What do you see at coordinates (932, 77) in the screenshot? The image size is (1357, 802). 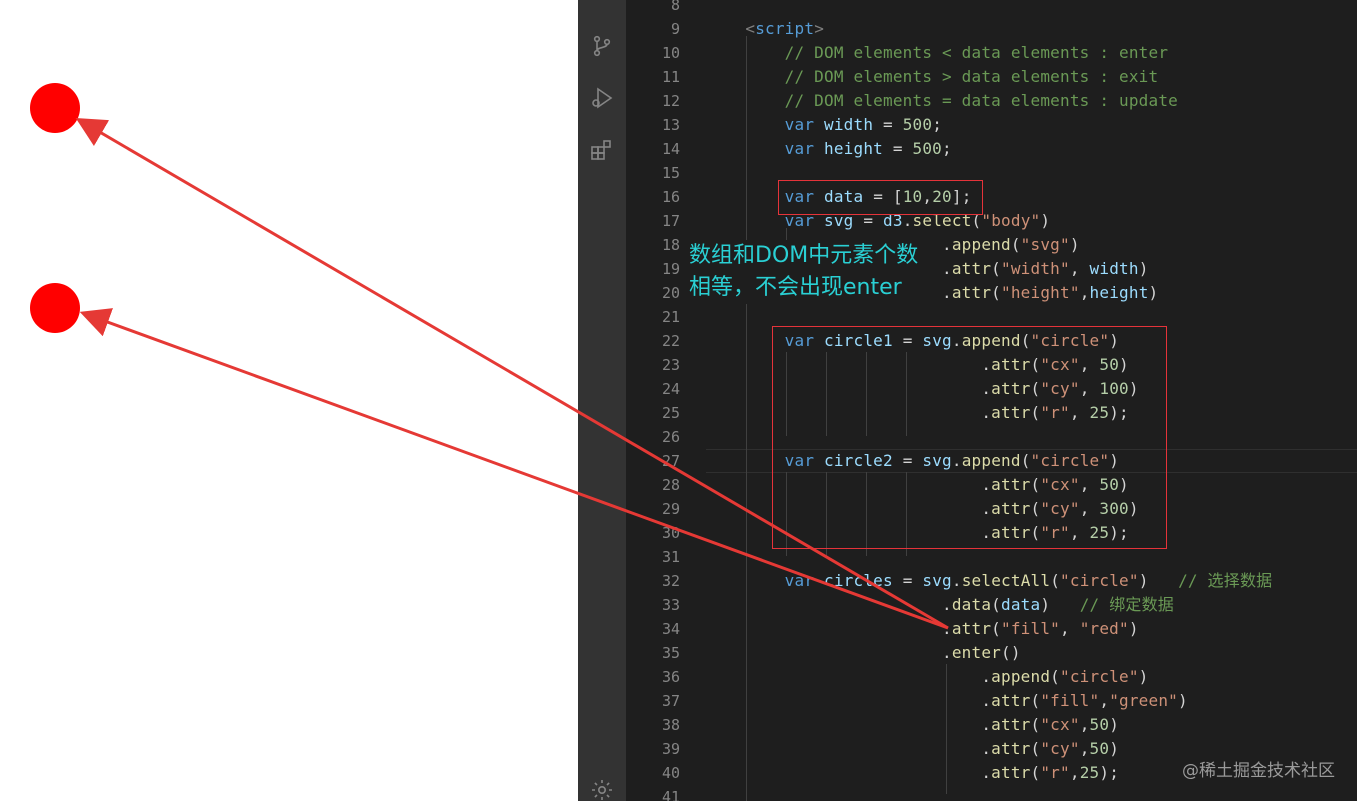 I see `line-code: // DOM elements > data elements : exit` at bounding box center [932, 77].